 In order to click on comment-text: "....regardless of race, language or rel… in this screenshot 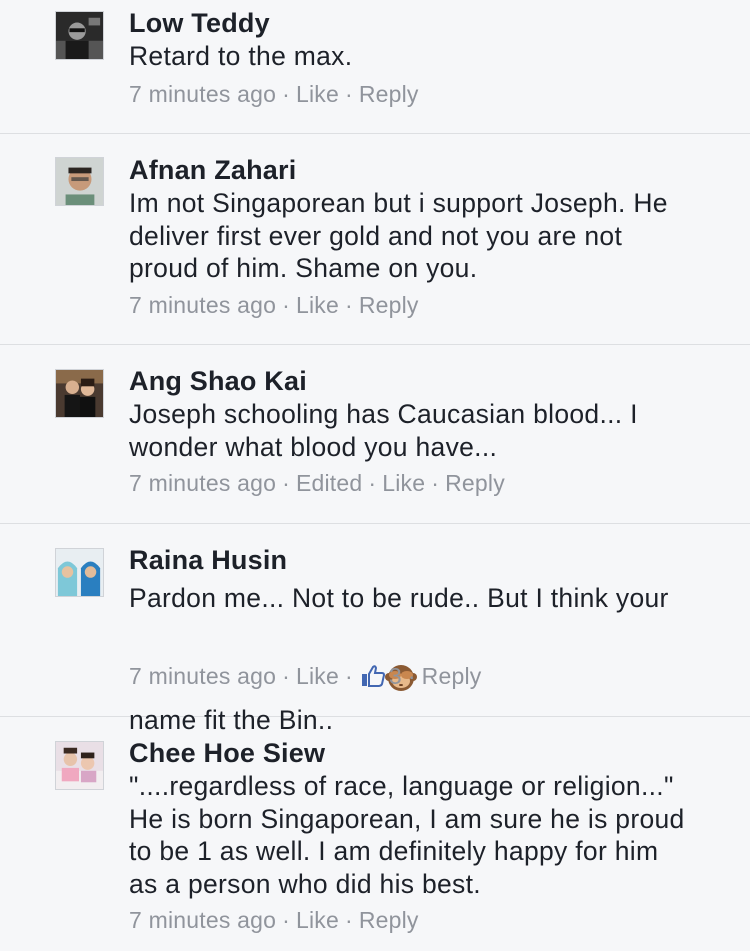, I will do `click(407, 835)`.